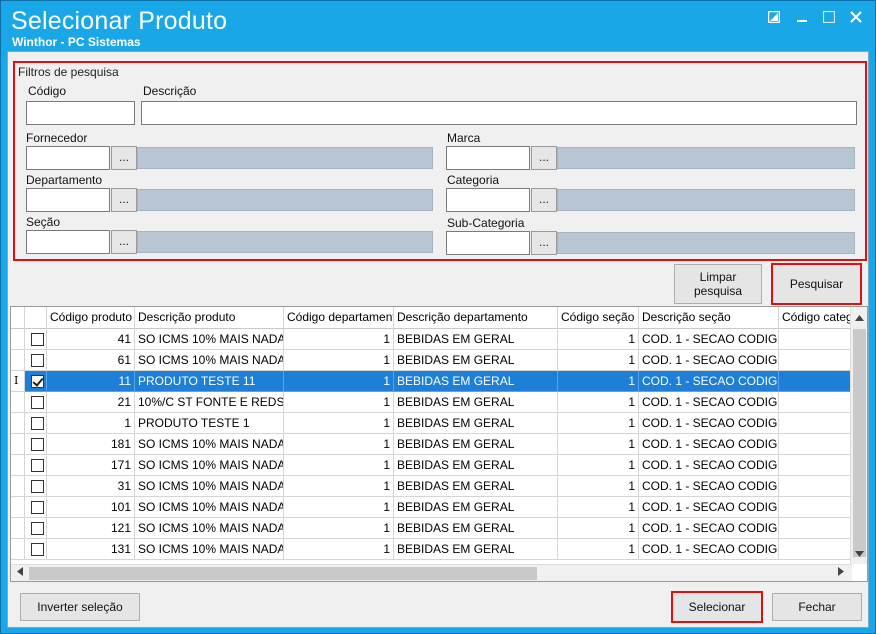 This screenshot has height=634, width=876. What do you see at coordinates (717, 607) in the screenshot?
I see `select-button: Selecionar` at bounding box center [717, 607].